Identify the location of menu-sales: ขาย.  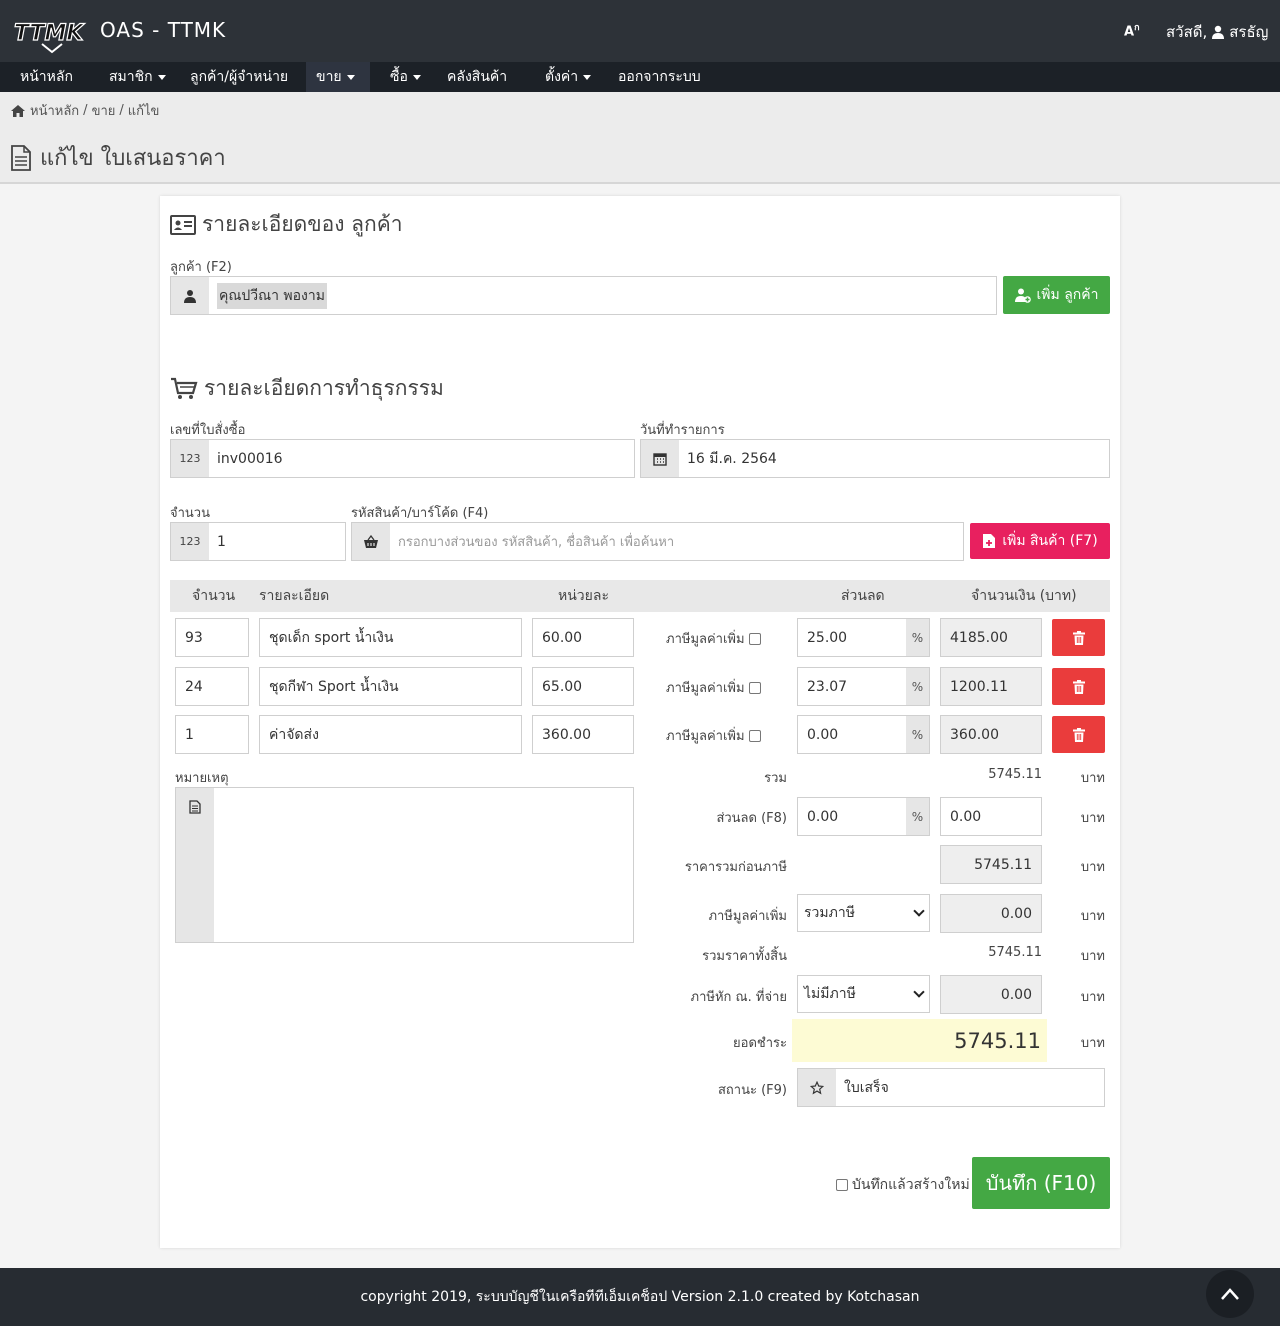
(338, 77).